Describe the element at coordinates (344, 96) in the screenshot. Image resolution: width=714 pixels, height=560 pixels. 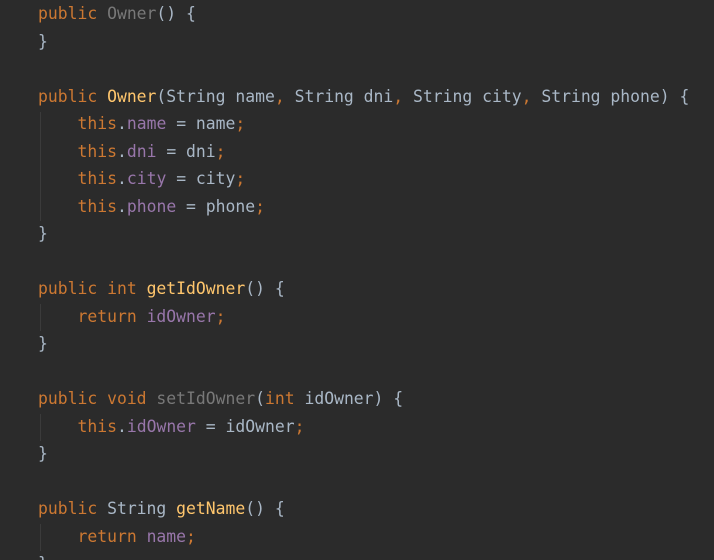
I see `code-token: String dni` at that location.